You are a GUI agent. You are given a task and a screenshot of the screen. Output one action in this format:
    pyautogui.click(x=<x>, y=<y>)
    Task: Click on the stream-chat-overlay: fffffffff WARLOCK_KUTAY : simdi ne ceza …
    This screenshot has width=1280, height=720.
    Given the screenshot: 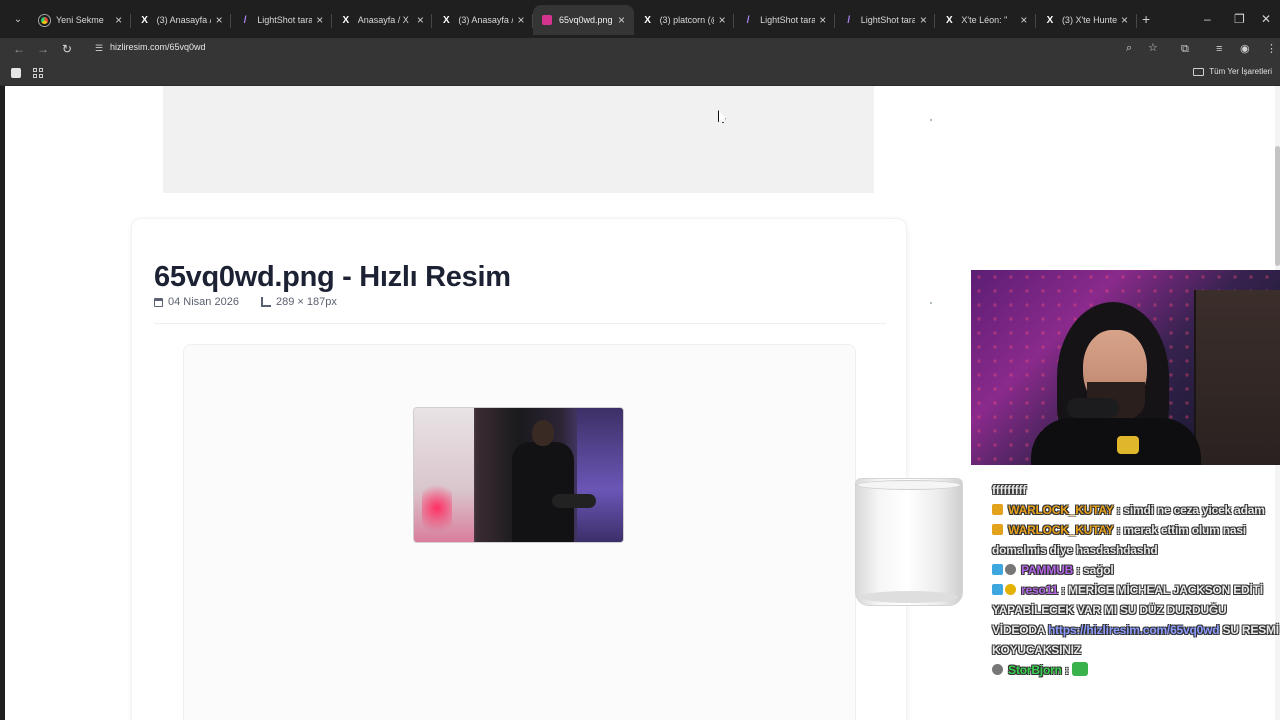 What is the action you would take?
    pyautogui.click(x=1134, y=600)
    